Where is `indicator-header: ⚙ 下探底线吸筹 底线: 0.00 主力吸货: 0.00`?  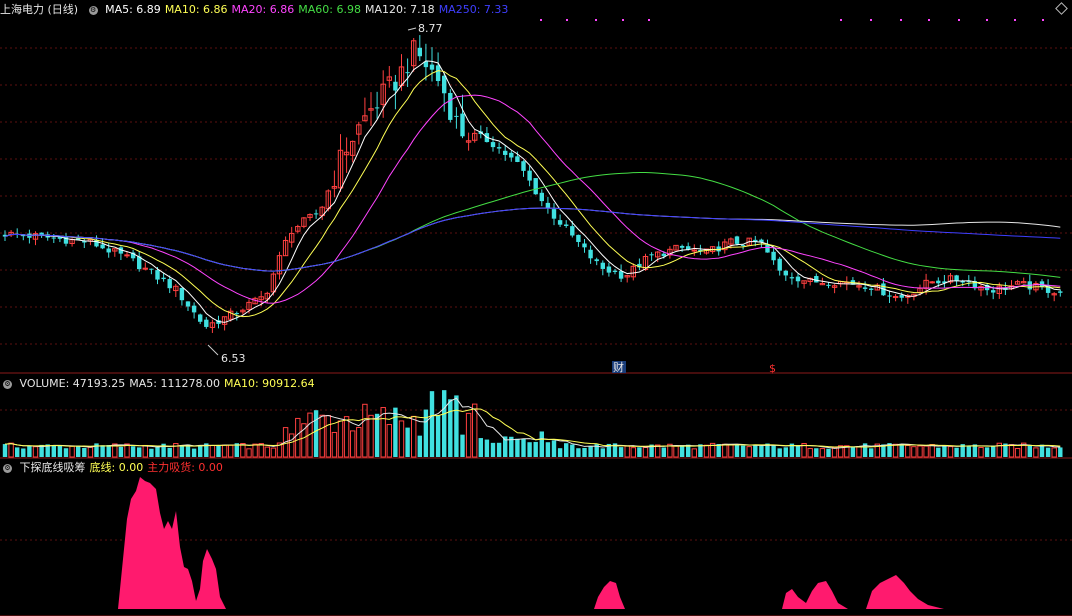 indicator-header: ⚙ 下探底线吸筹 底线: 0.00 主力吸货: 0.00 is located at coordinates (115, 468).